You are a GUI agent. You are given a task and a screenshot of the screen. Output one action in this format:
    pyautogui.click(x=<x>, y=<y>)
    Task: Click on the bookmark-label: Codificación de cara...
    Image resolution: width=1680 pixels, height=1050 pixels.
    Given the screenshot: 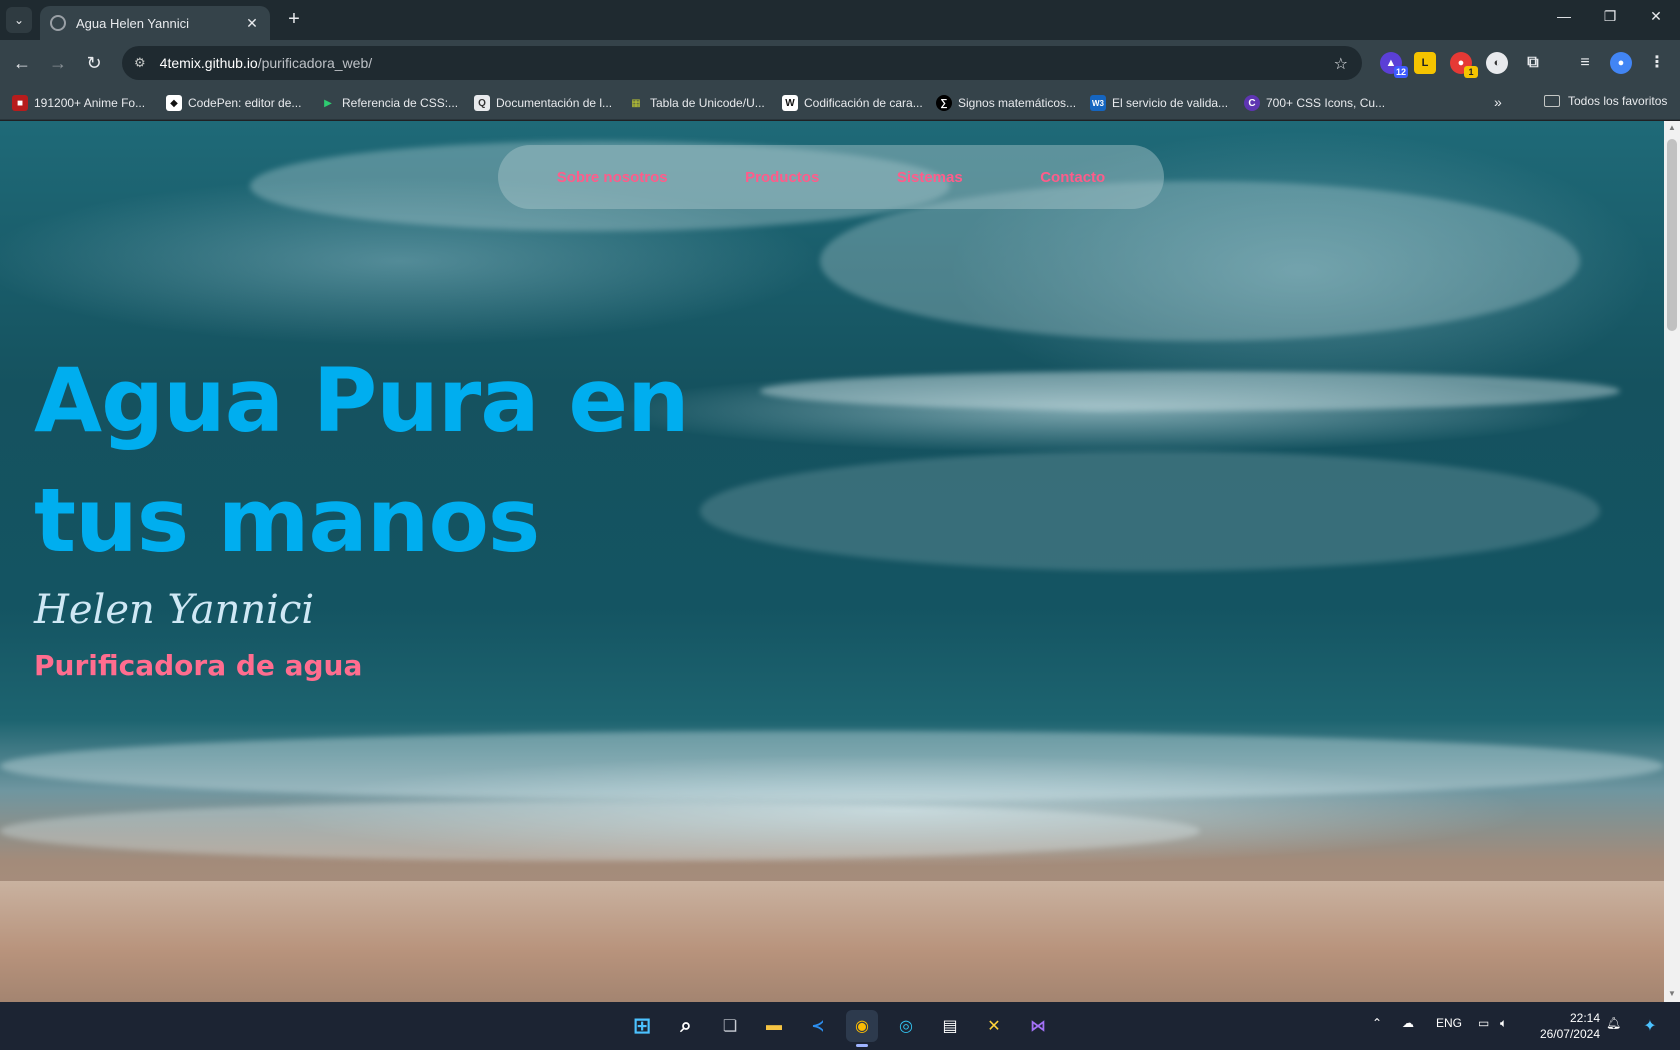 What is the action you would take?
    pyautogui.click(x=863, y=103)
    